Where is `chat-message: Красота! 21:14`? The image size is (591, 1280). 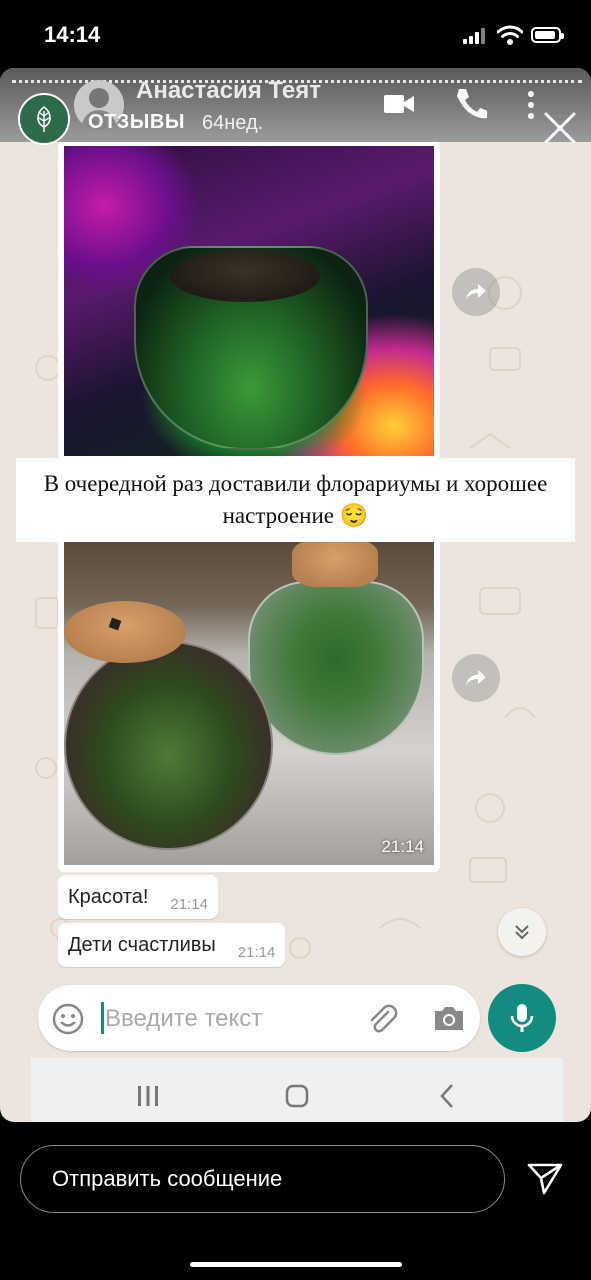 chat-message: Красота! 21:14 is located at coordinates (138, 897).